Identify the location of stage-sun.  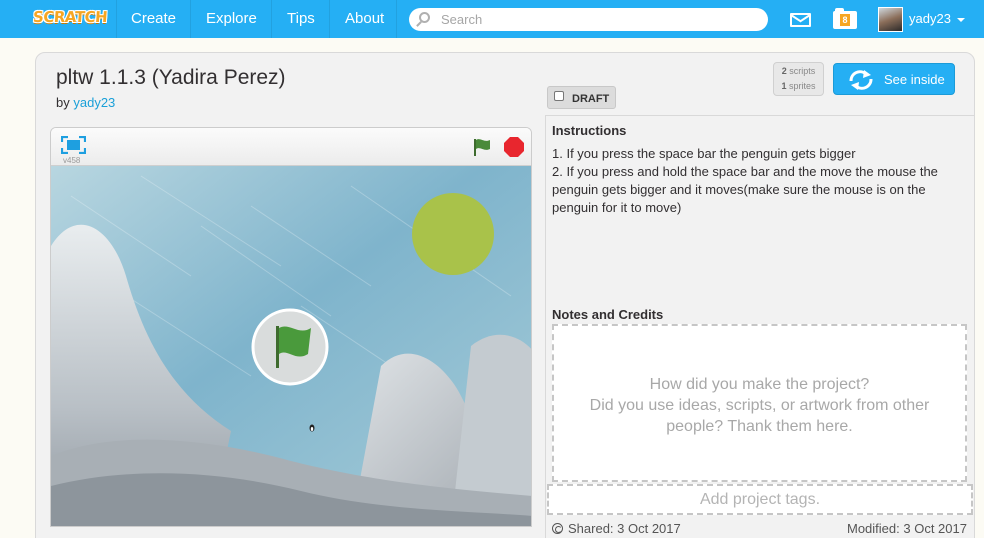
(453, 234).